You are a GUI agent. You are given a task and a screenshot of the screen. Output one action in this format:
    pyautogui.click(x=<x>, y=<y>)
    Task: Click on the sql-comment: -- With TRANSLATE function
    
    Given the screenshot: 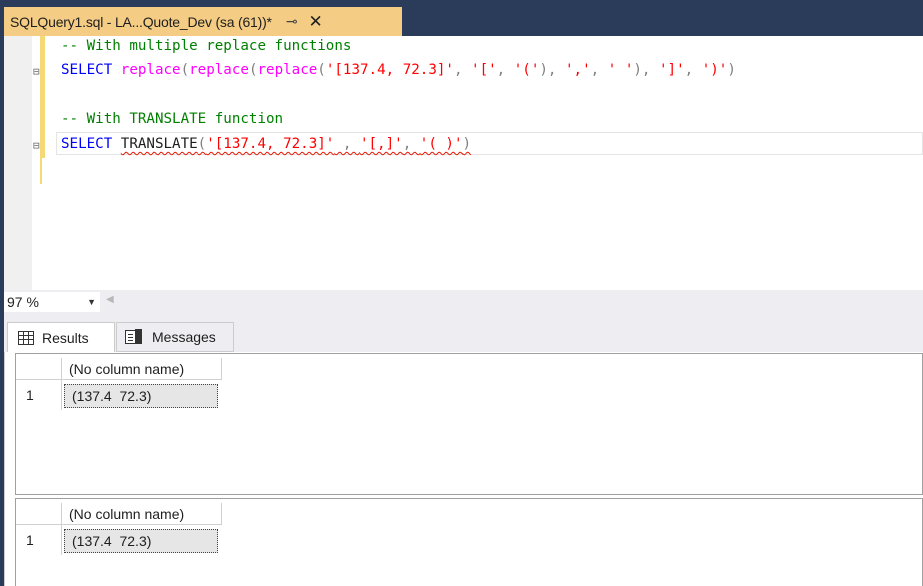 What is the action you would take?
    pyautogui.click(x=172, y=119)
    